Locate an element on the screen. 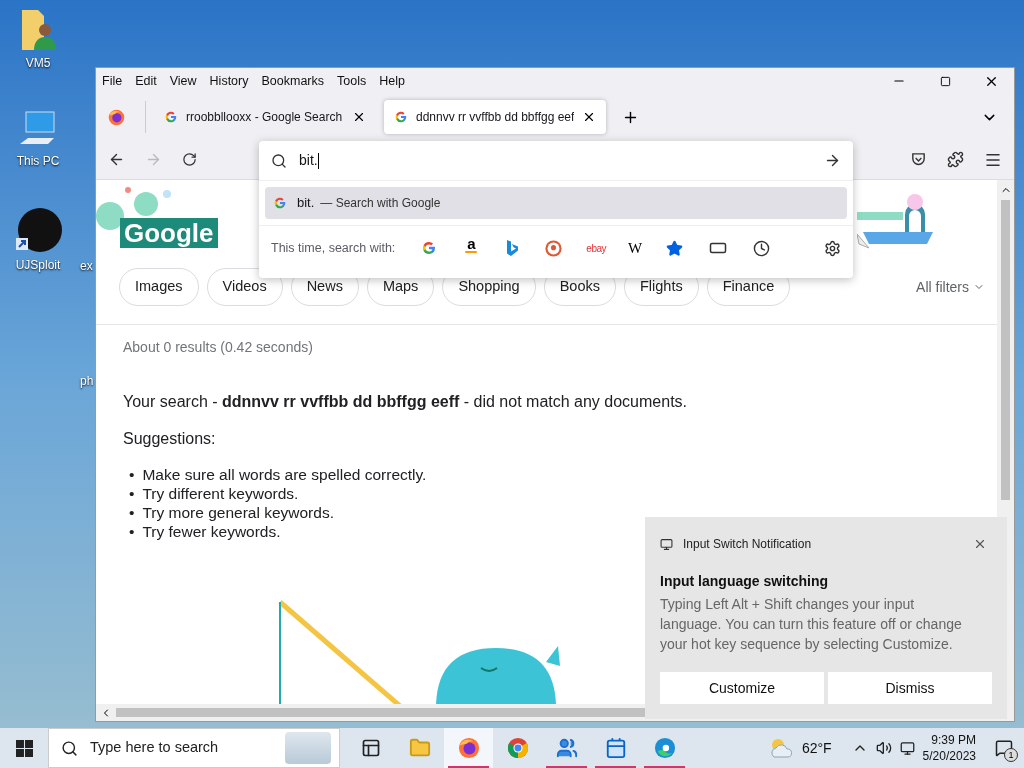 Image resolution: width=1024 pixels, height=768 pixels. browser-tab: rroobbllooxx - Google Search is located at coordinates (265, 117).